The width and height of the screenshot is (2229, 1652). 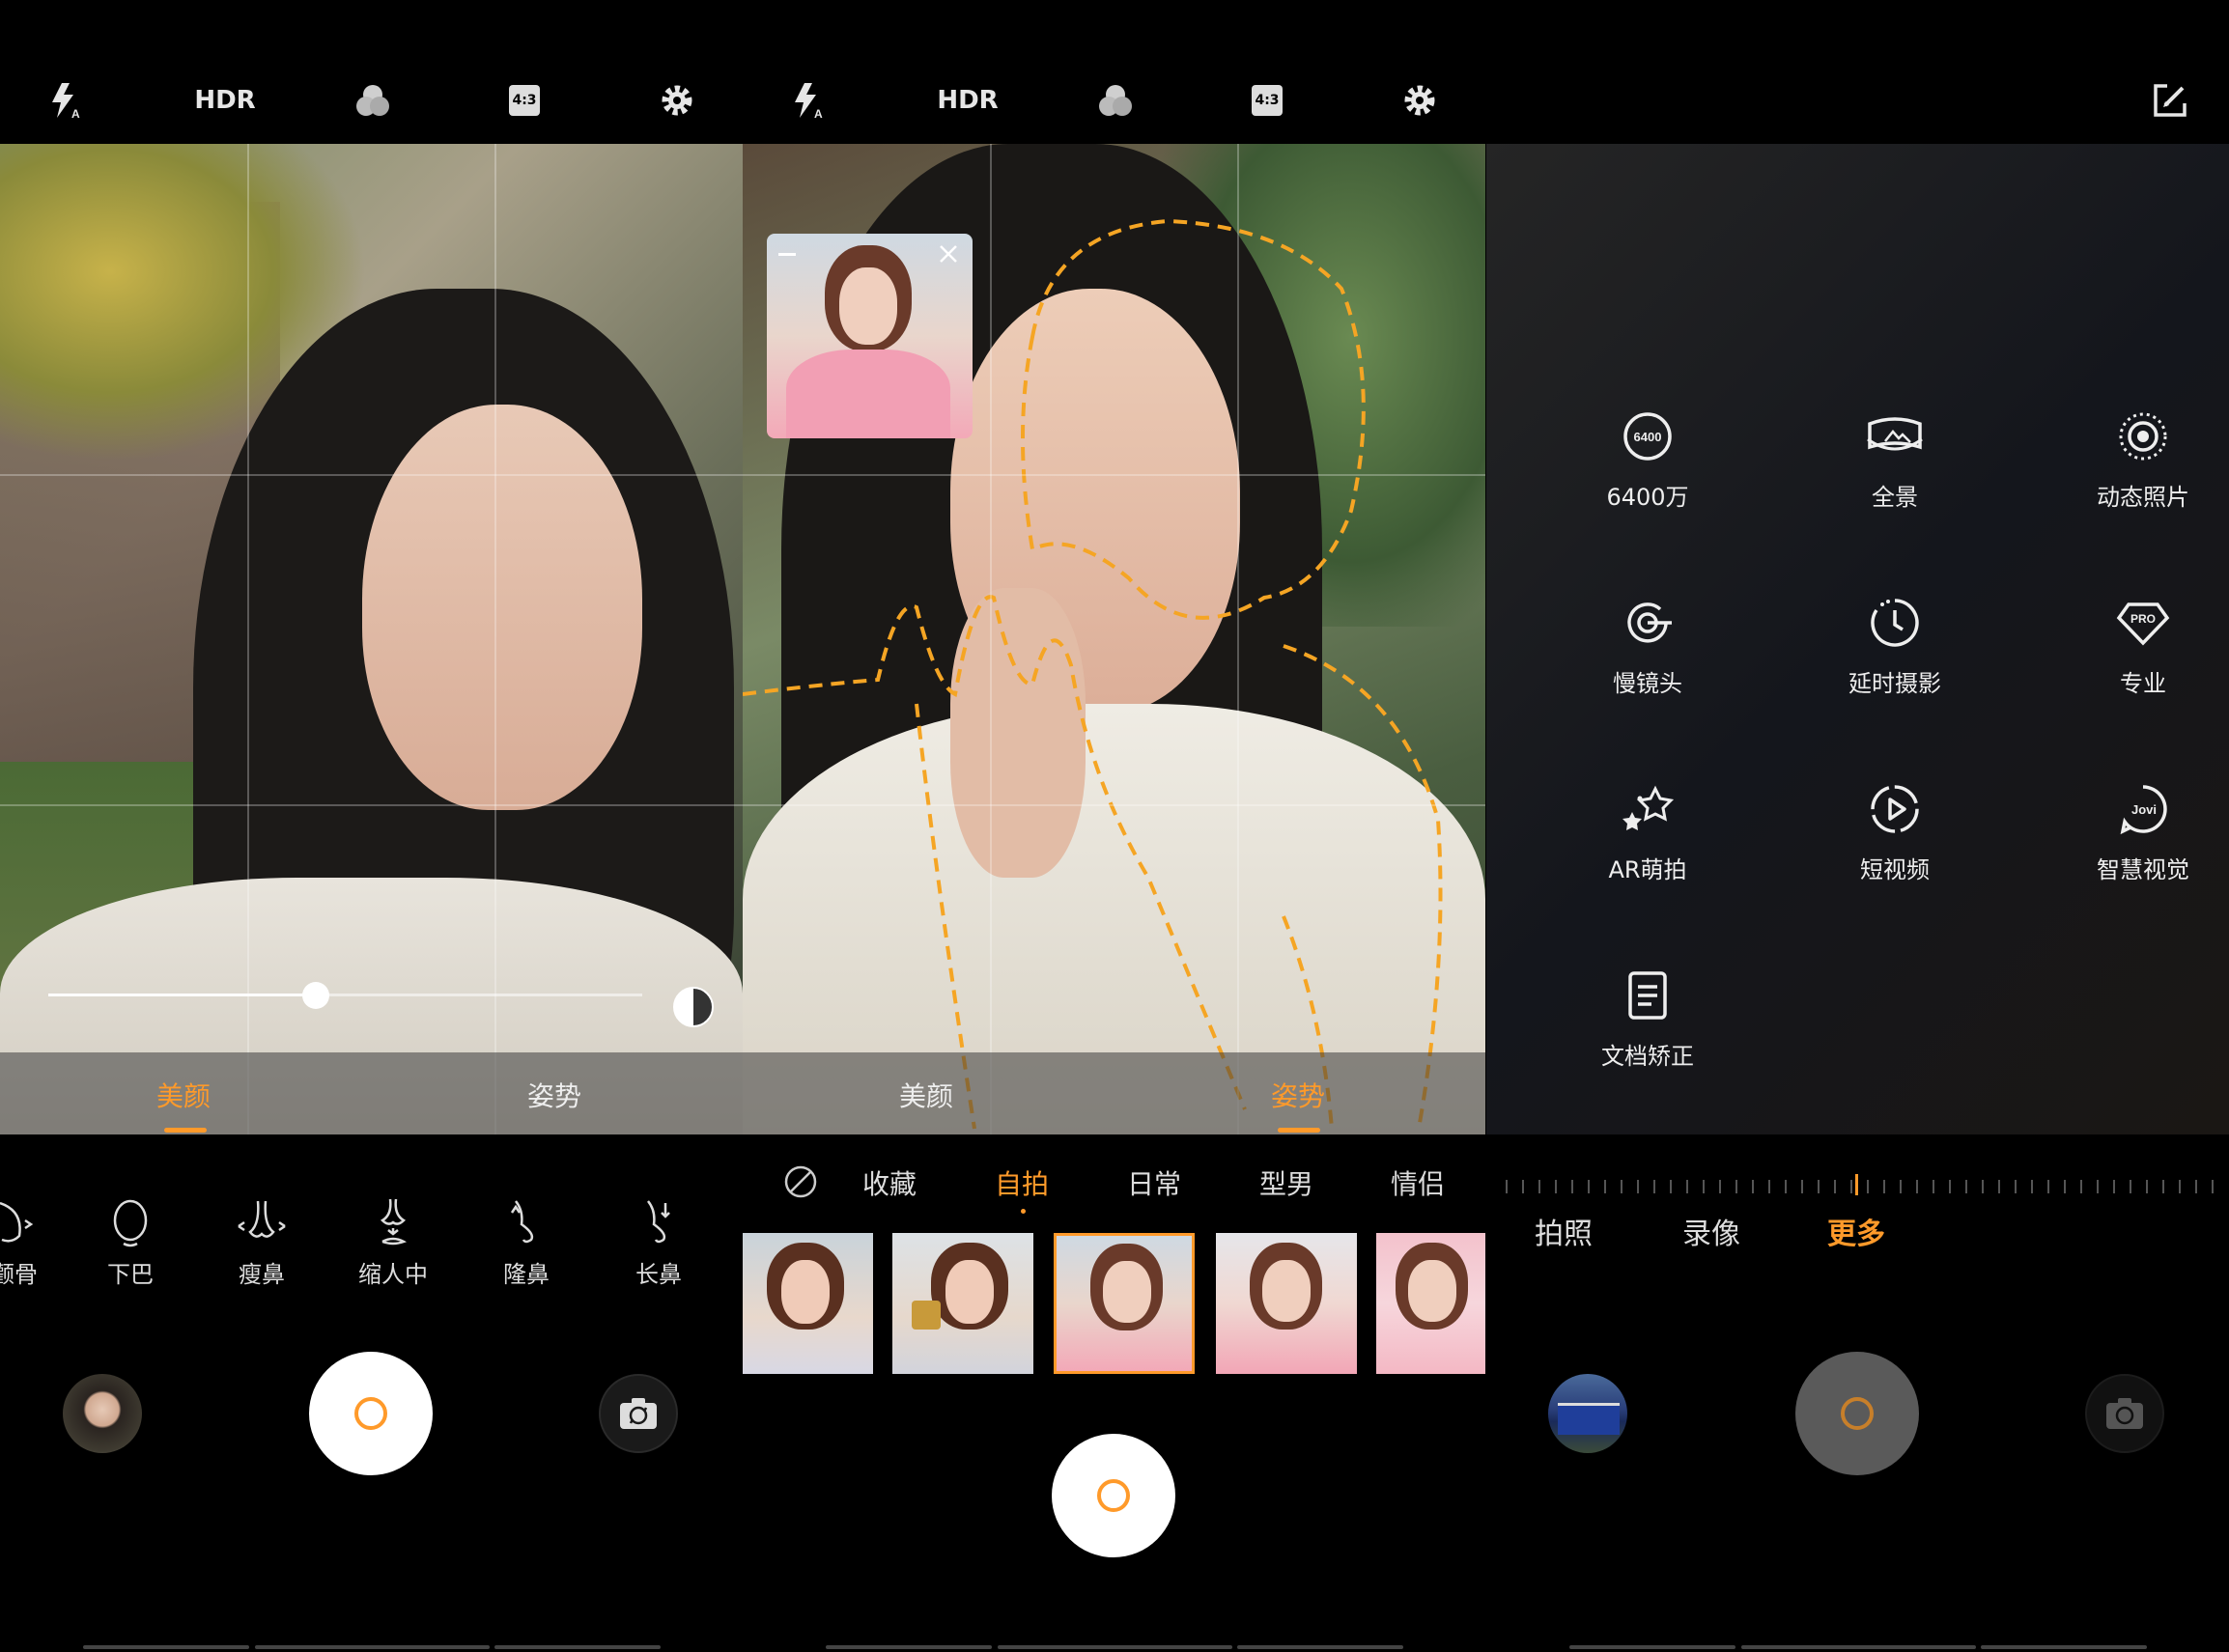 What do you see at coordinates (1589, 1419) in the screenshot?
I see `gallery-train` at bounding box center [1589, 1419].